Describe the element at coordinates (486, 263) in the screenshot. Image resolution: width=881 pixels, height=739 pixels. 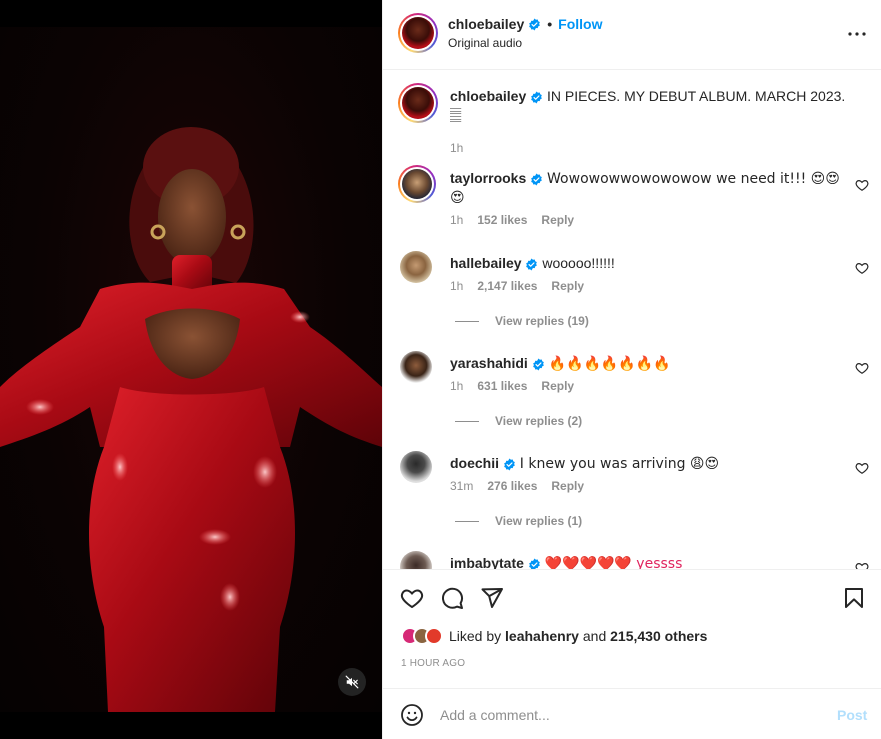
I see `comment-username: hallebailey` at that location.